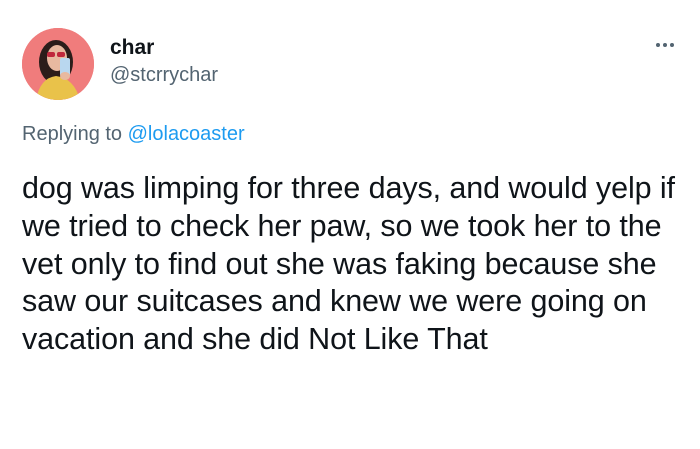 This screenshot has height=449, width=700. Describe the element at coordinates (164, 75) in the screenshot. I see `user-handle: @stcrrychar` at that location.